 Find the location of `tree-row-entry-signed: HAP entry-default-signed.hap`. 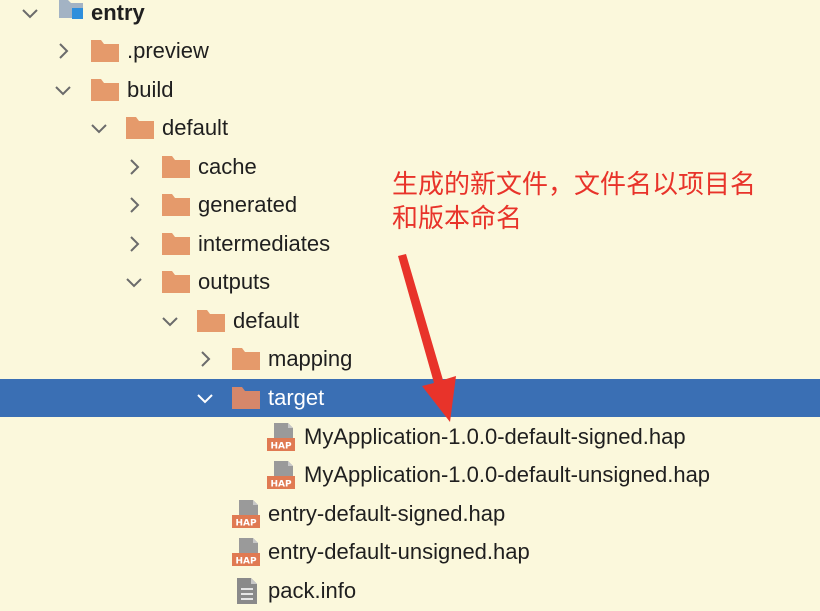

tree-row-entry-signed: HAP entry-default-signed.hap is located at coordinates (410, 514).